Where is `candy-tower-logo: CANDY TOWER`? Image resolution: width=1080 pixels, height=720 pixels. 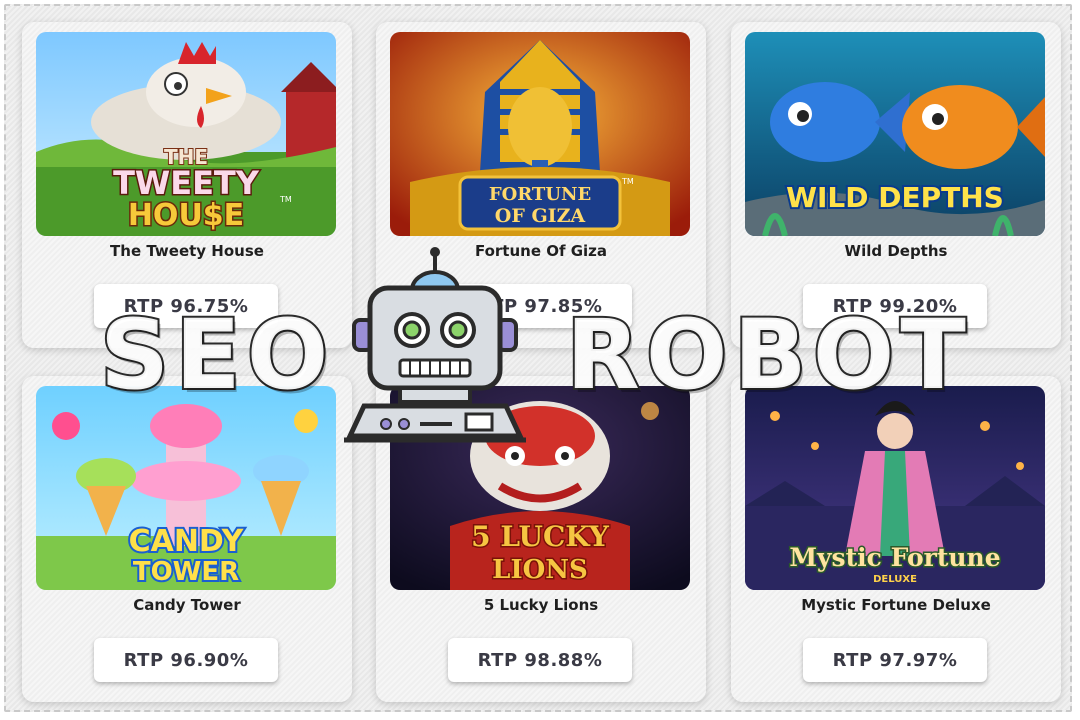 candy-tower-logo: CANDY TOWER is located at coordinates (187, 555).